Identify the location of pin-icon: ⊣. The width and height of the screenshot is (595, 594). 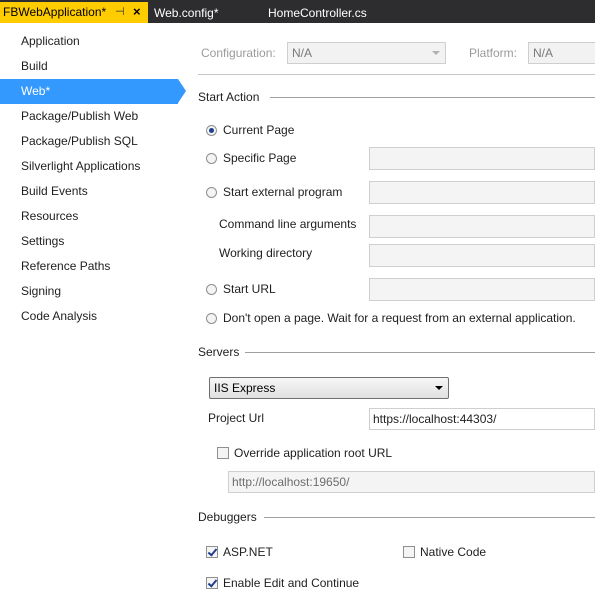
(120, 12).